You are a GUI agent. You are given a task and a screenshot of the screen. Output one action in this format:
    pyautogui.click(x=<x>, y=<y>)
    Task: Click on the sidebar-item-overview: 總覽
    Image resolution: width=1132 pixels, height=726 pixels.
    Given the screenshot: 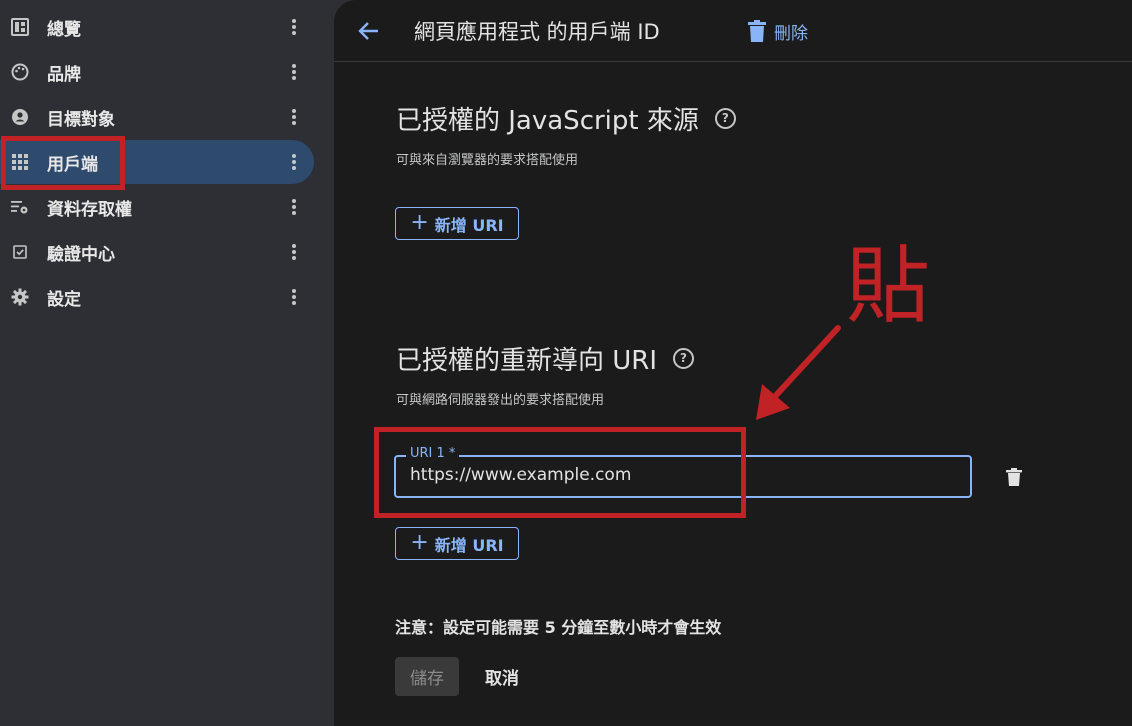 What is the action you would take?
    pyautogui.click(x=157, y=27)
    